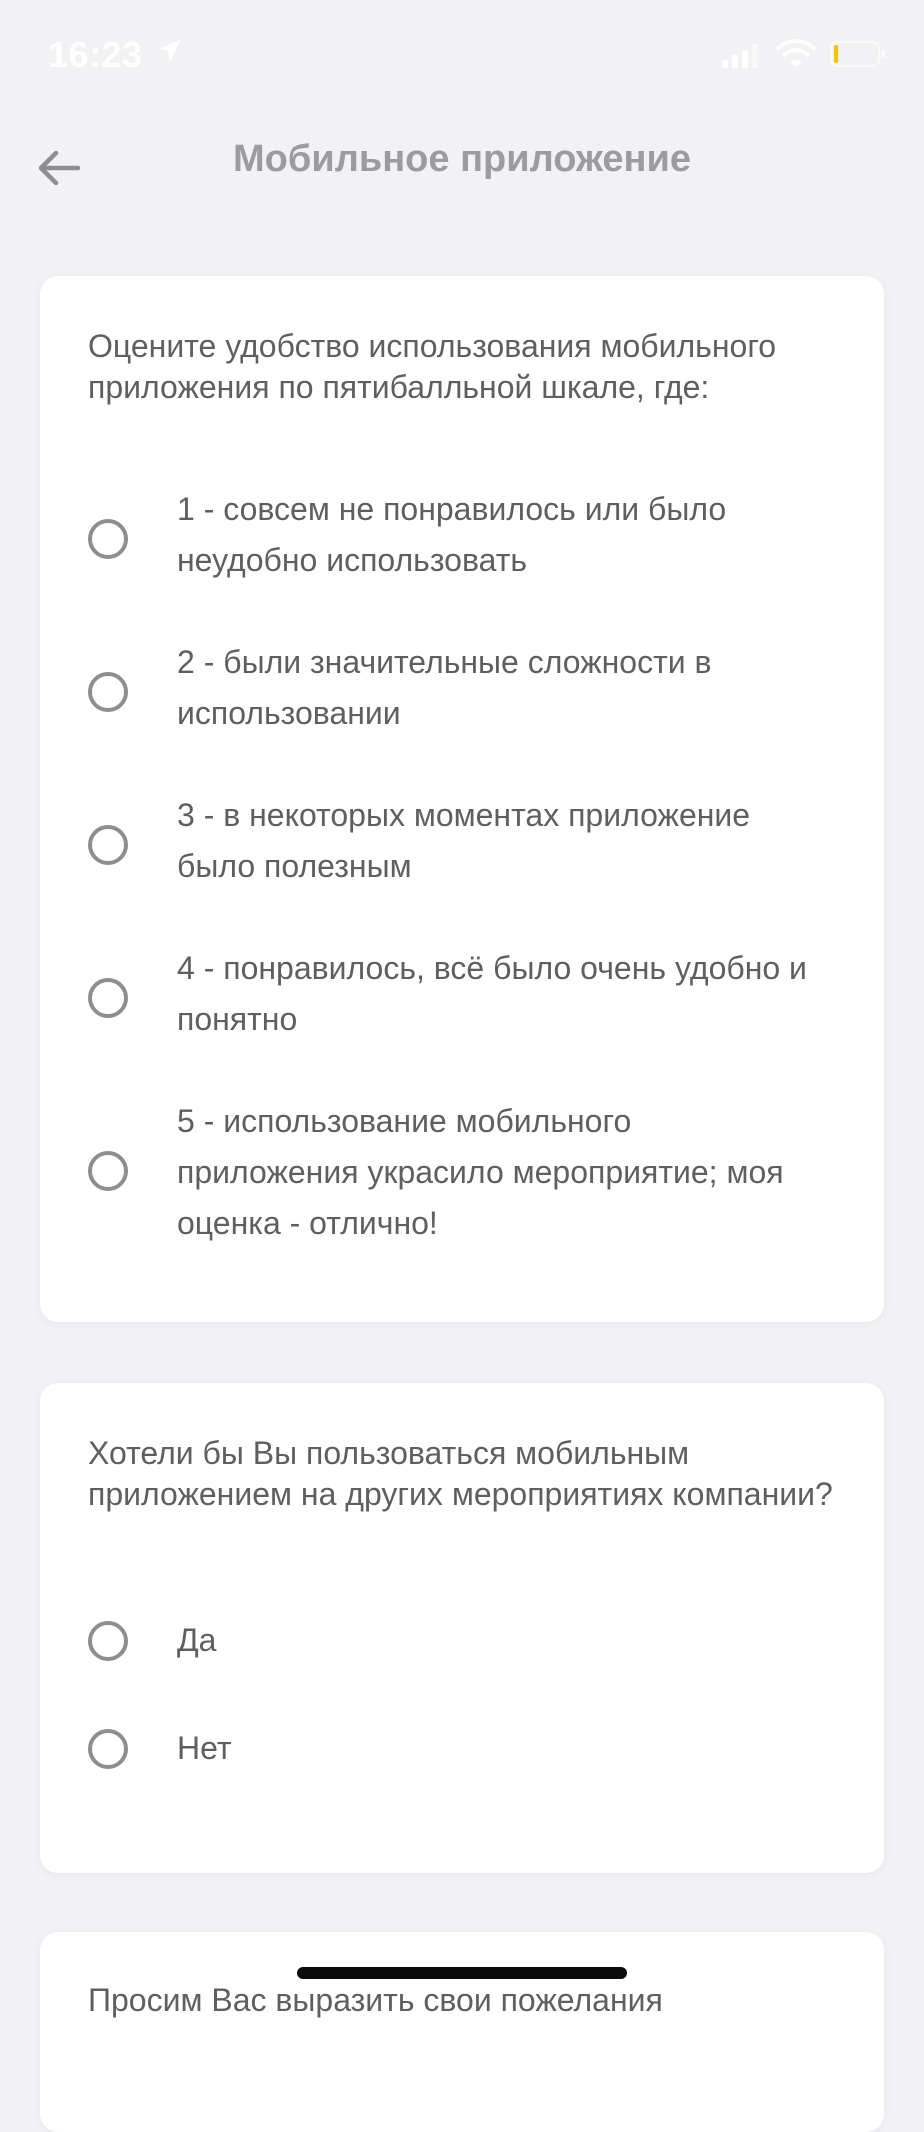 This screenshot has width=924, height=2132. Describe the element at coordinates (462, 2032) in the screenshot. I see `question-card-wishes: Просим Вас выразить свои пожелания` at that location.